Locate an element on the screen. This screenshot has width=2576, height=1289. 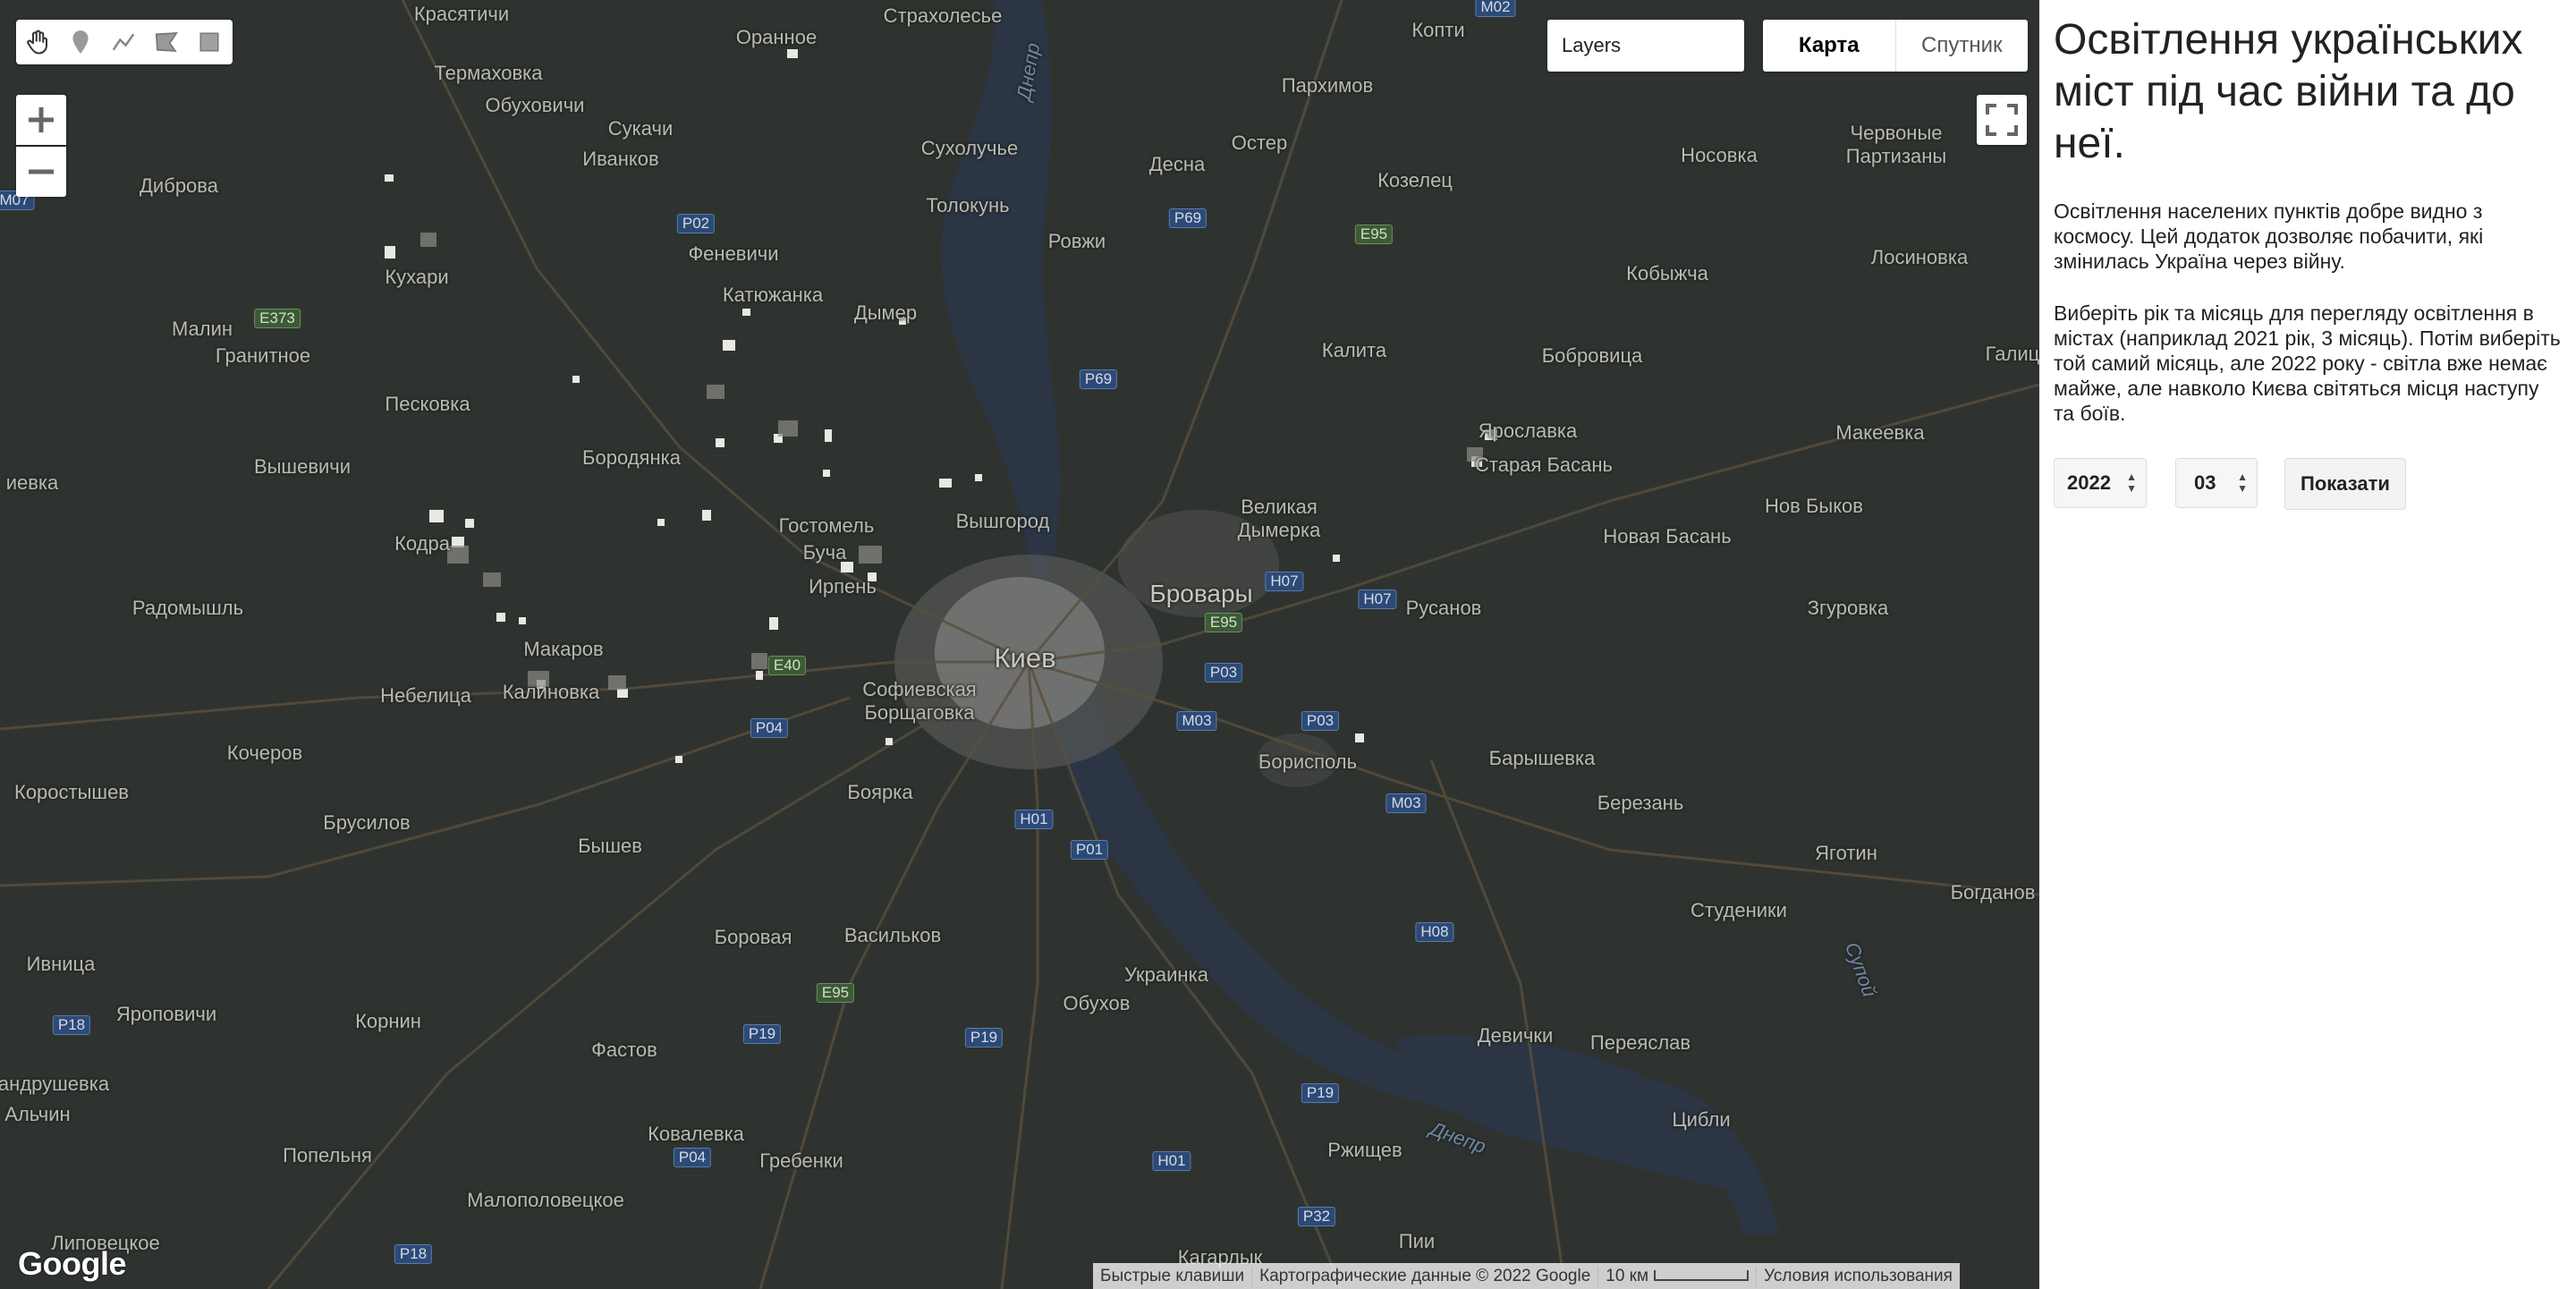
place-popelnya: Попельня is located at coordinates (327, 1155).